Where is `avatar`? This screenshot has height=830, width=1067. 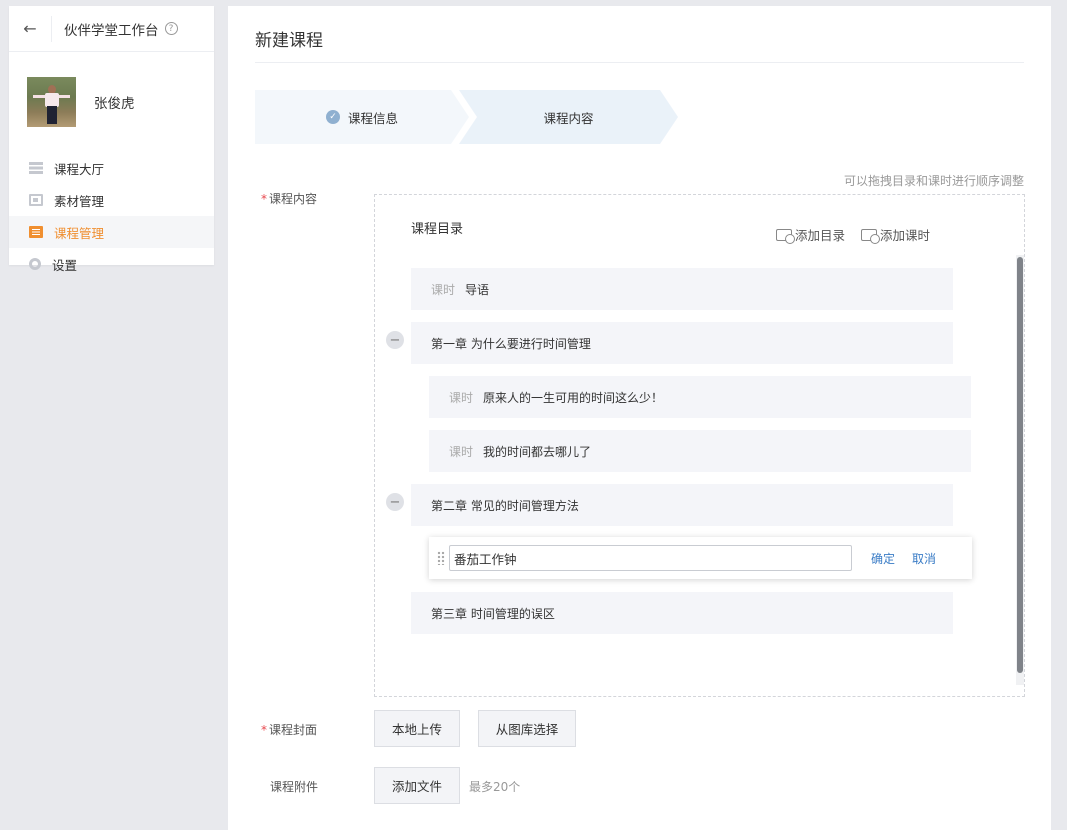 avatar is located at coordinates (51, 102).